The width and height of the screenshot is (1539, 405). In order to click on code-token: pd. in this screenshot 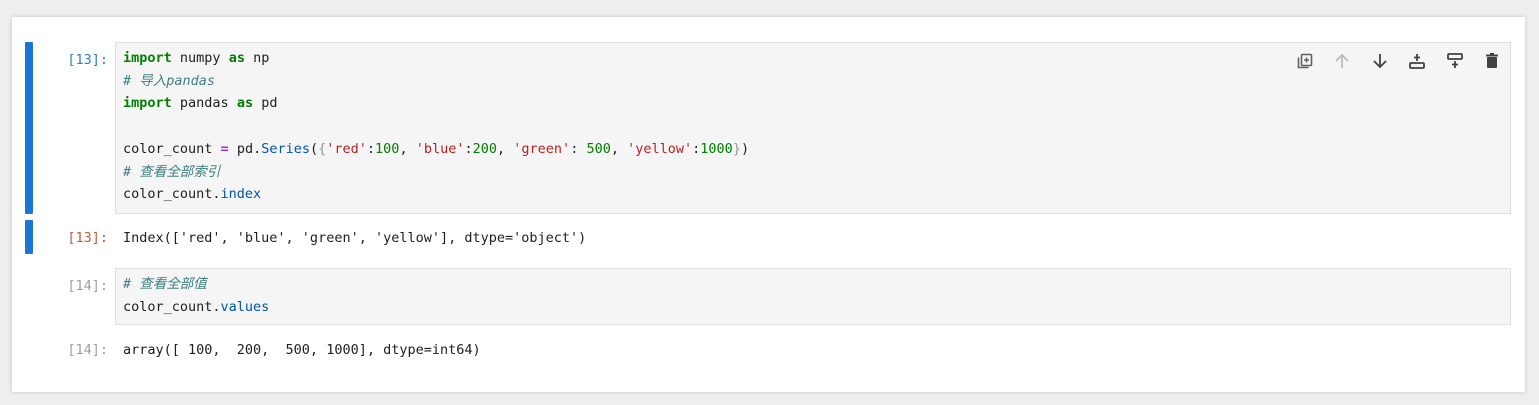, I will do `click(245, 148)`.